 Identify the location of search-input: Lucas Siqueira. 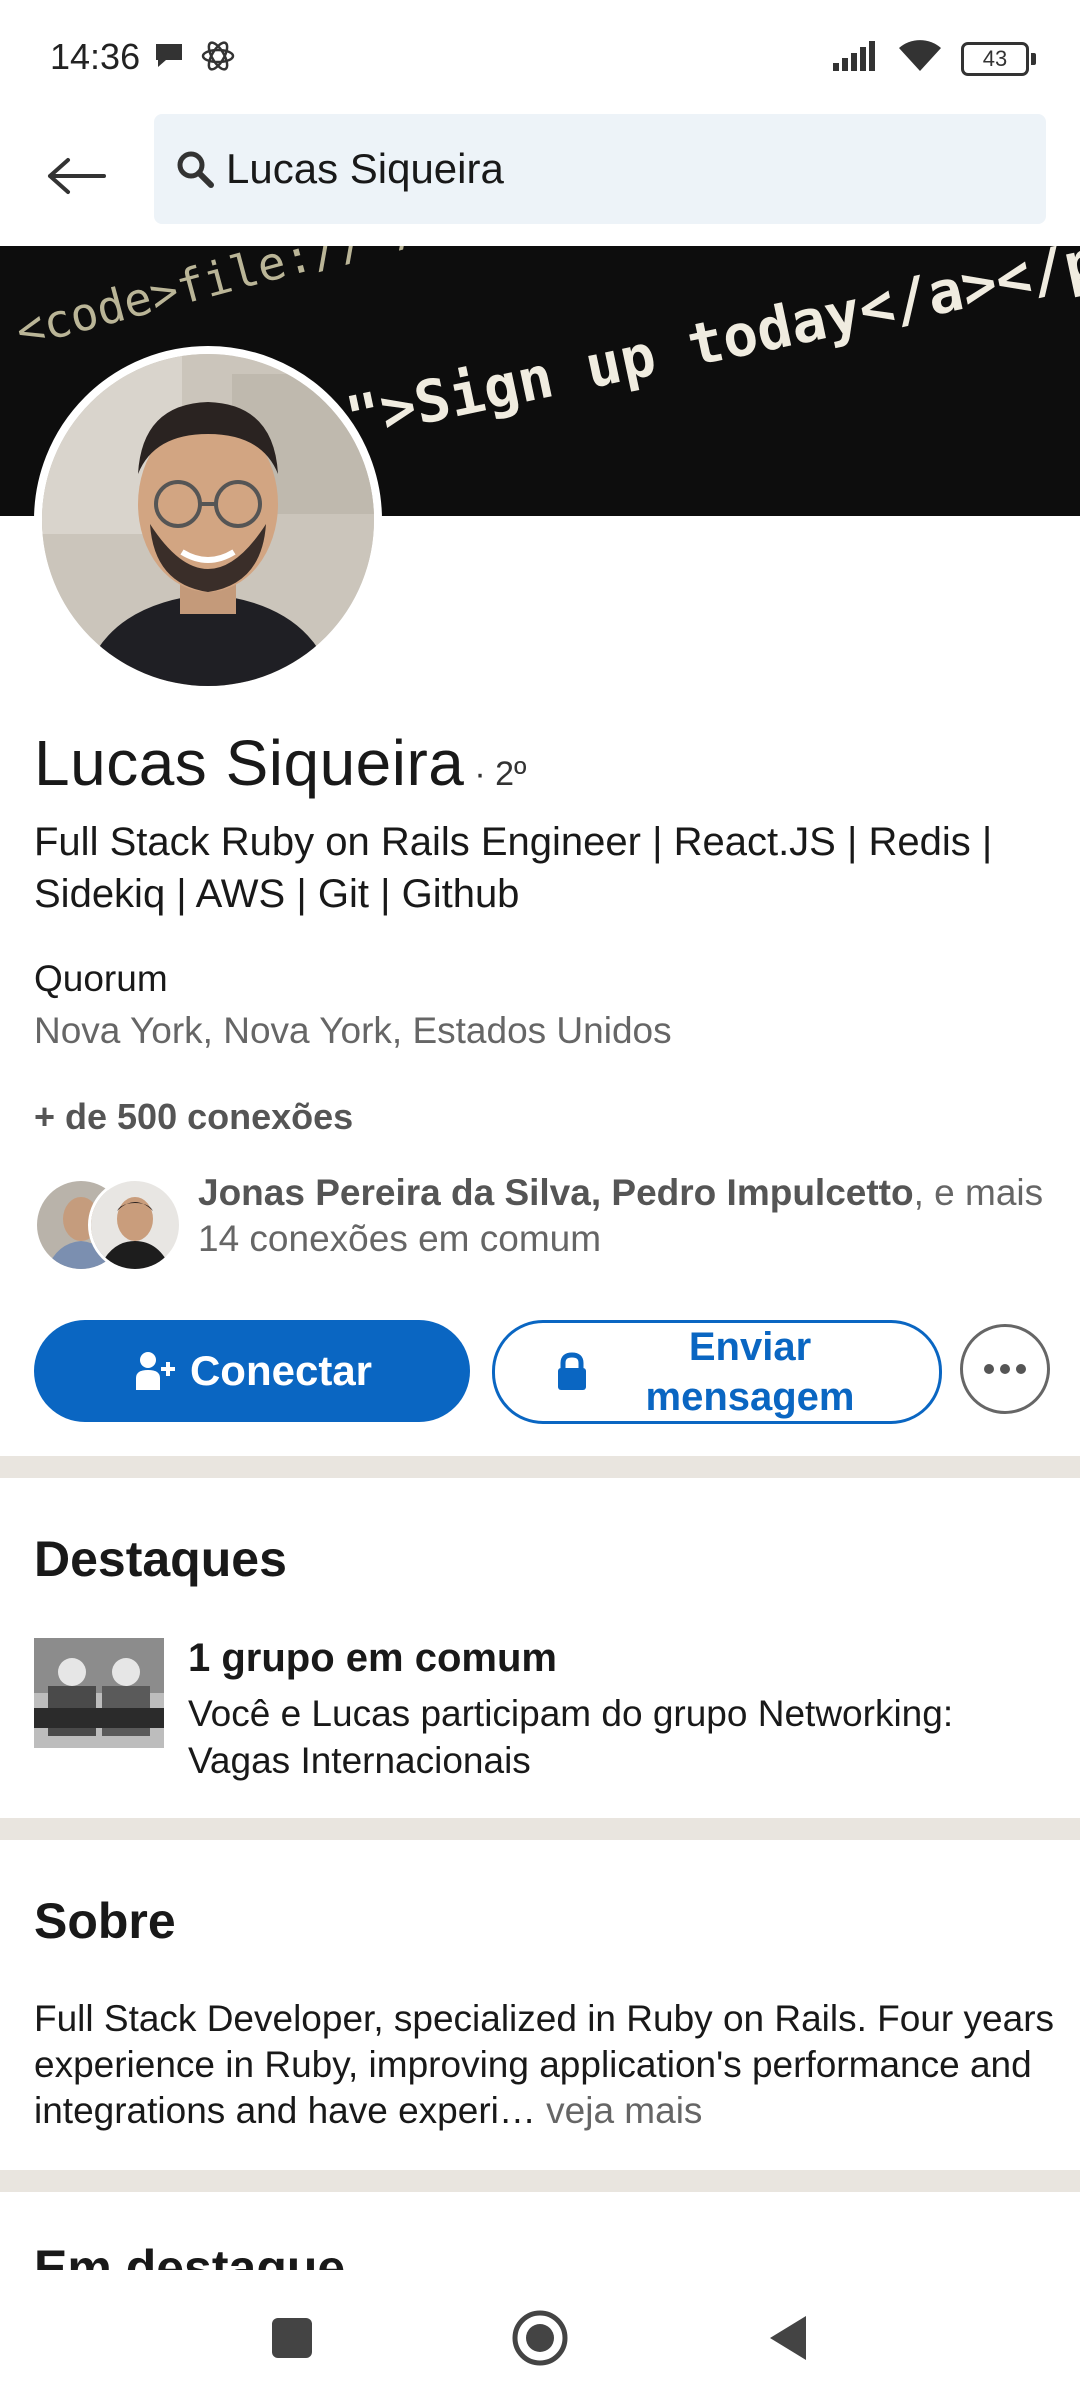
(600, 169).